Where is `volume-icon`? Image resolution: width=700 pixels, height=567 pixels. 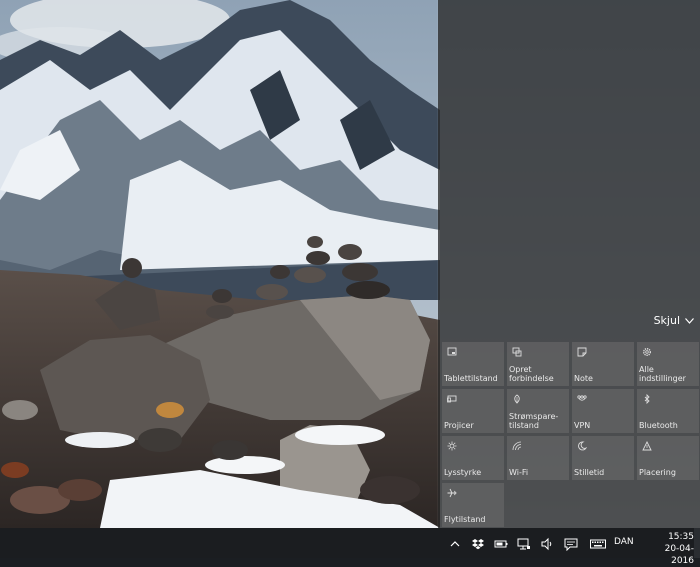 volume-icon is located at coordinates (546, 544).